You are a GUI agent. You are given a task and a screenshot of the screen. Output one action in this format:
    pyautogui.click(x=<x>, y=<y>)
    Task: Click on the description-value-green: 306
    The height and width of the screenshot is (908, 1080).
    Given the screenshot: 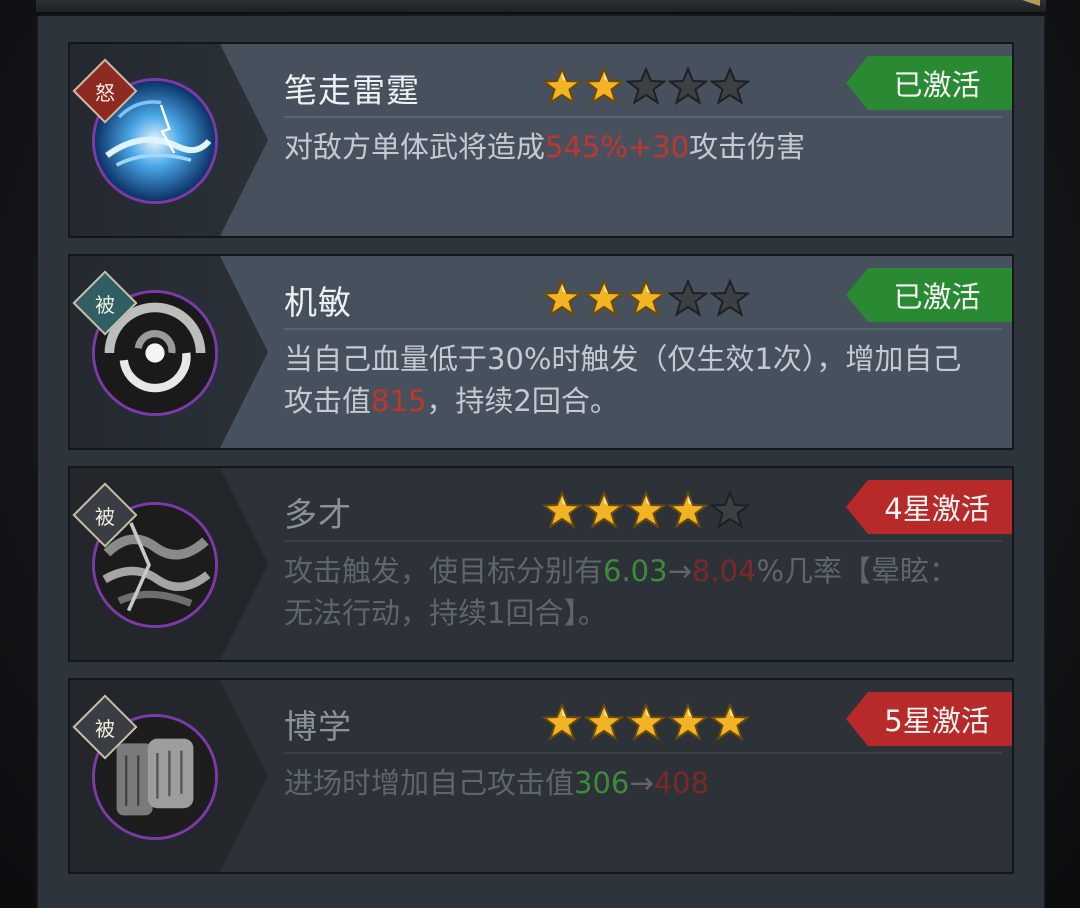 What is the action you would take?
    pyautogui.click(x=602, y=783)
    